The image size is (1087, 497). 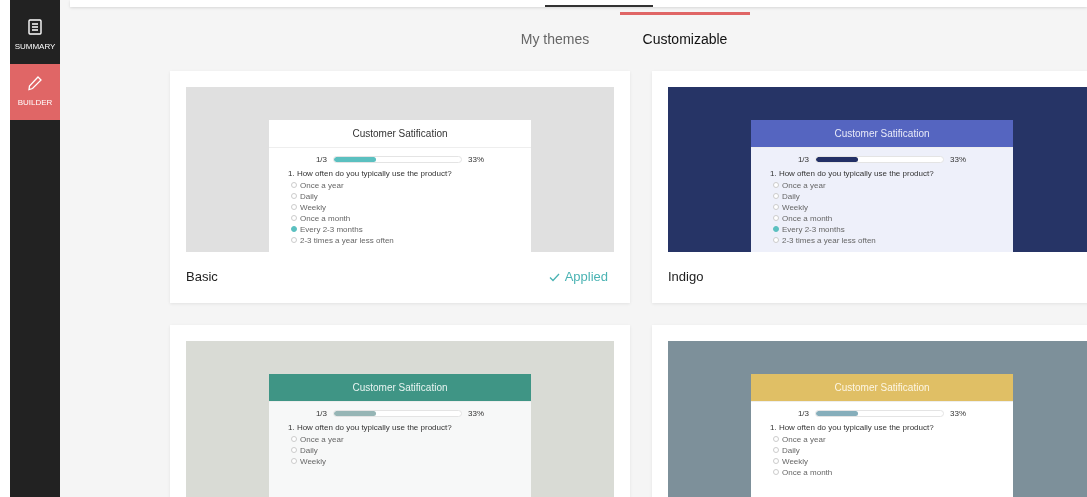 I want to click on theme-tab: Customizable, so click(x=685, y=32).